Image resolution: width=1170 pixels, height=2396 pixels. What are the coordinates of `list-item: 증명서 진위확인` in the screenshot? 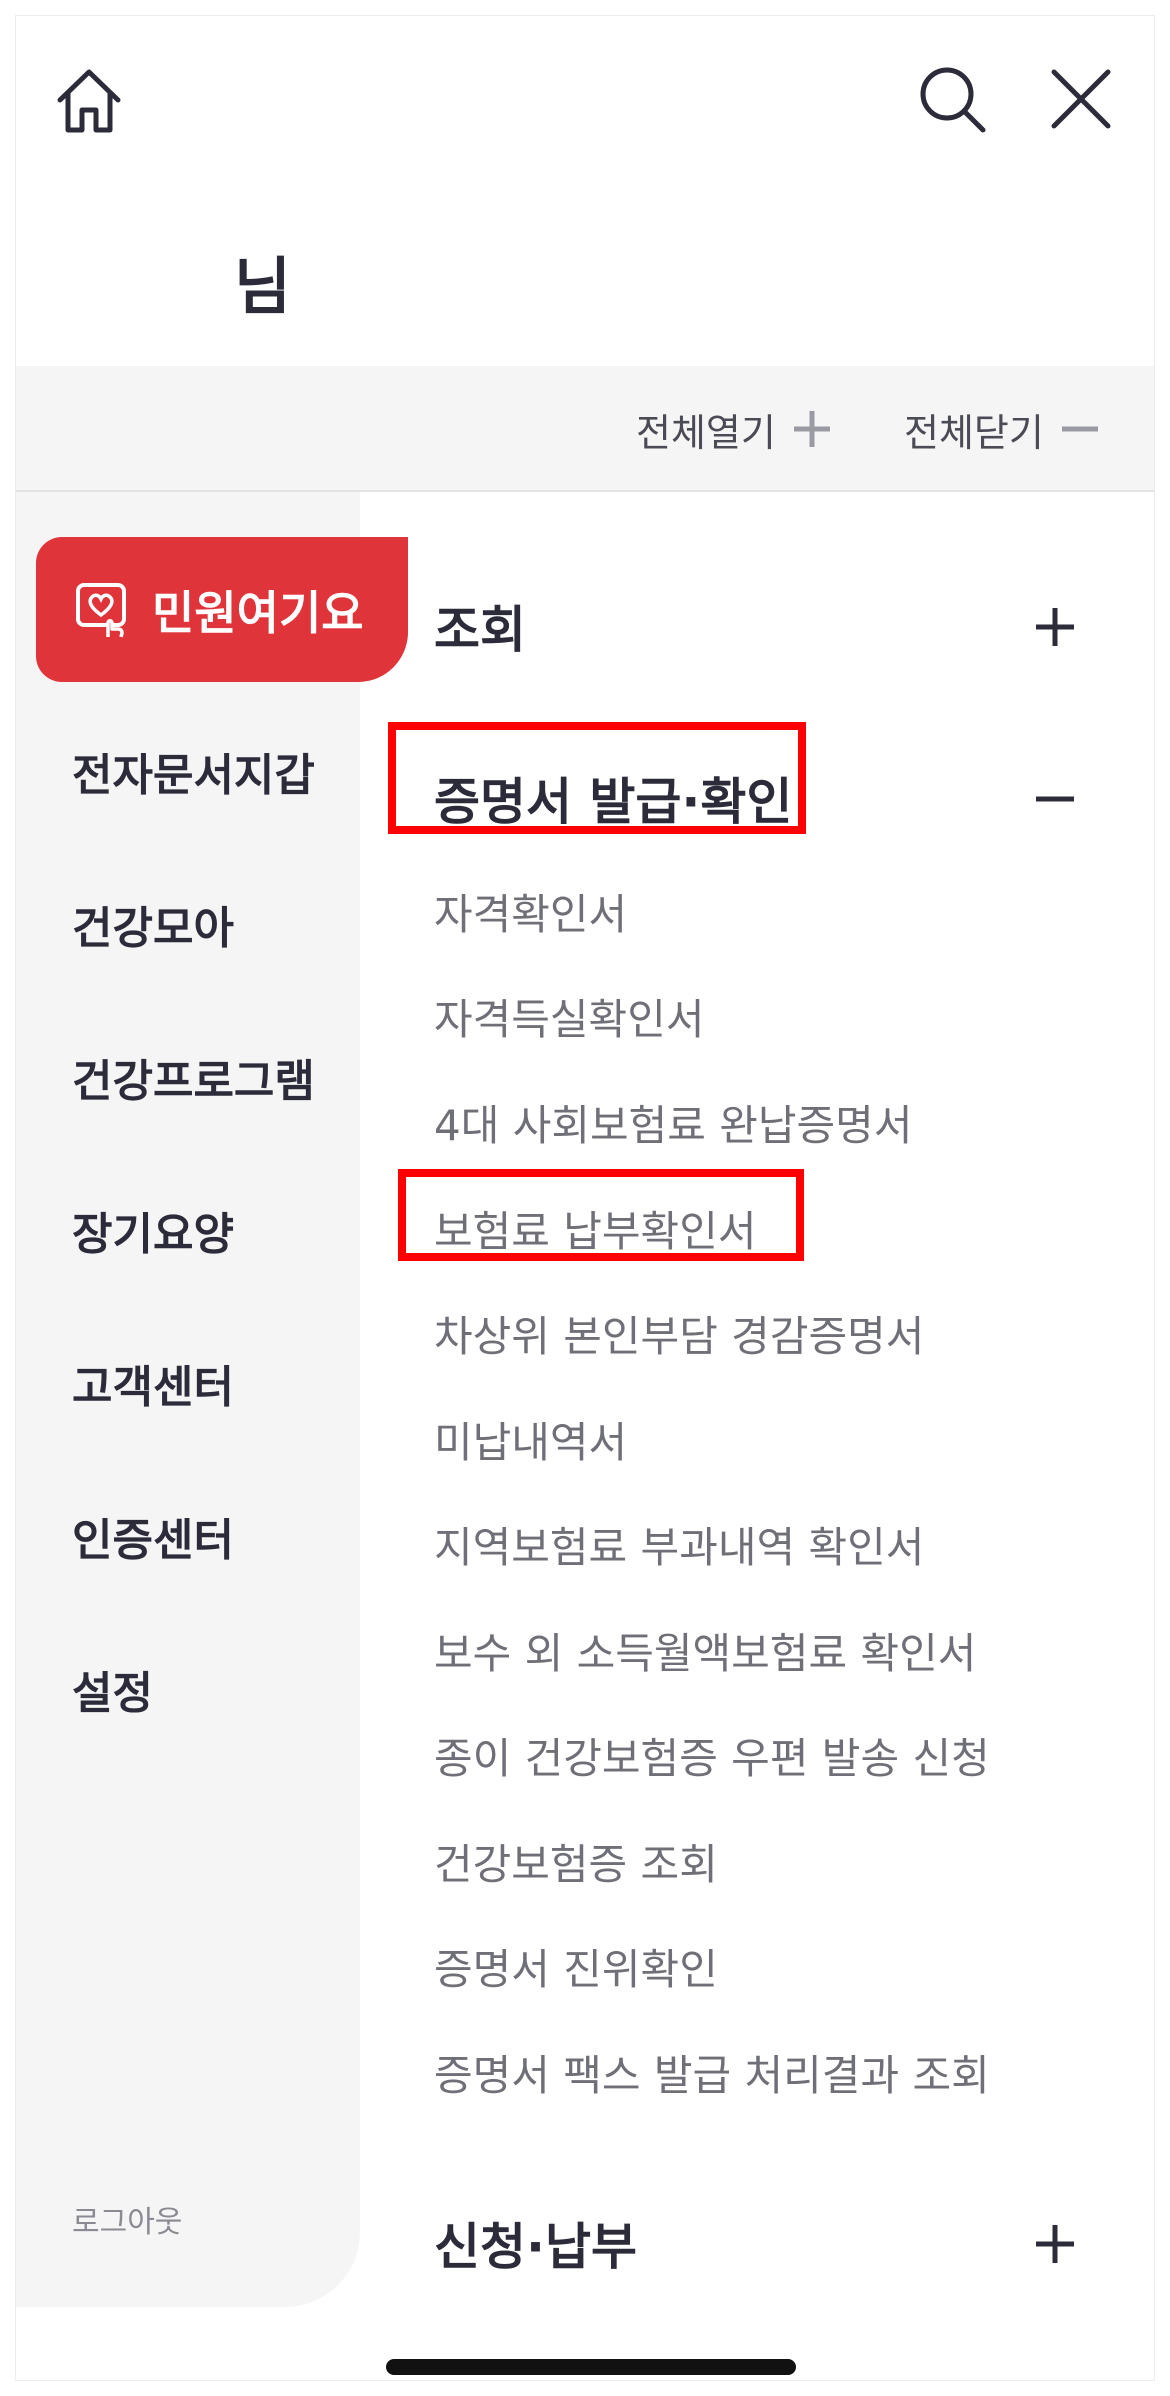 It's located at (576, 1966).